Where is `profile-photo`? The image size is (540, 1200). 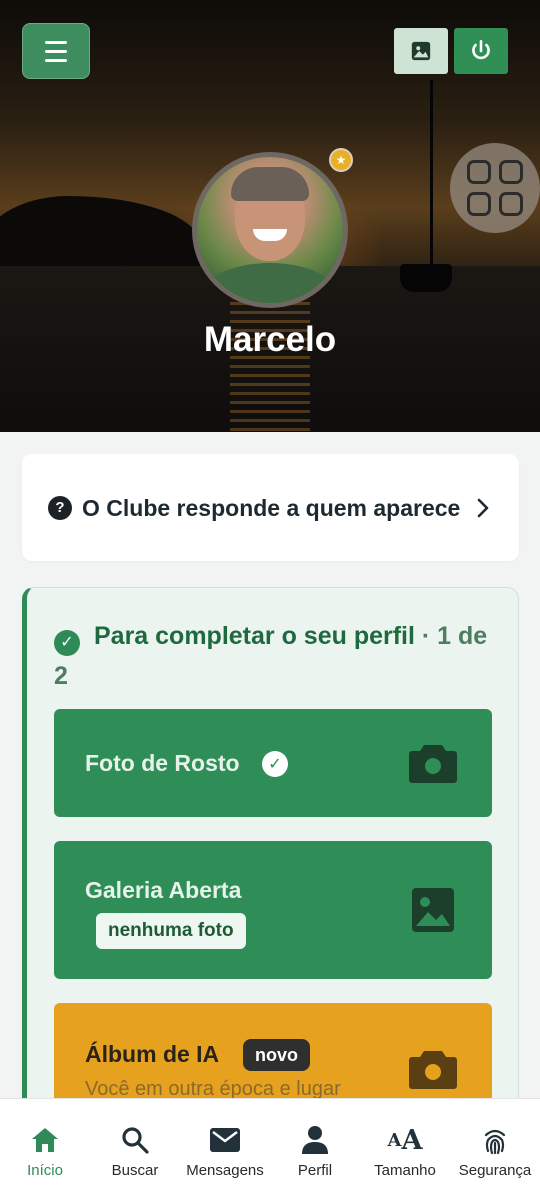 profile-photo is located at coordinates (270, 230).